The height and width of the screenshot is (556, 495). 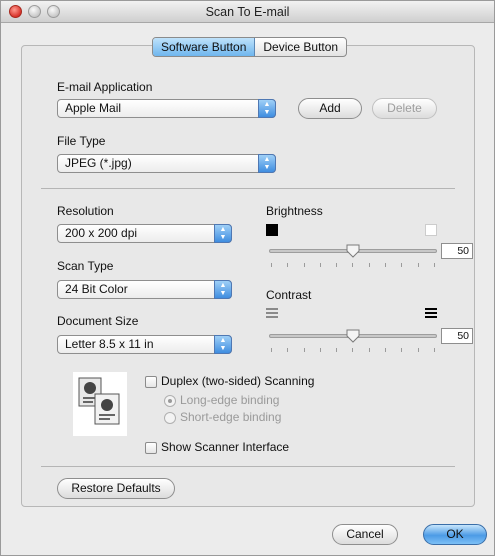 What do you see at coordinates (170, 418) in the screenshot?
I see `short-edge-radio` at bounding box center [170, 418].